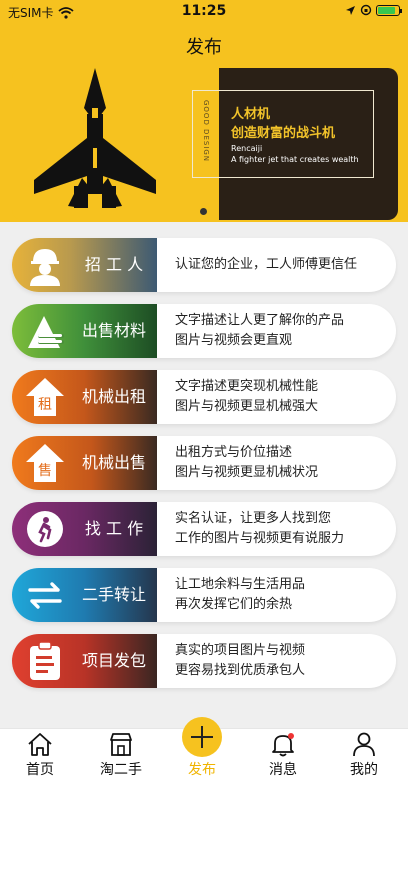 The image size is (408, 883). I want to click on banner-subtitle-1: Rencaiji, so click(247, 148).